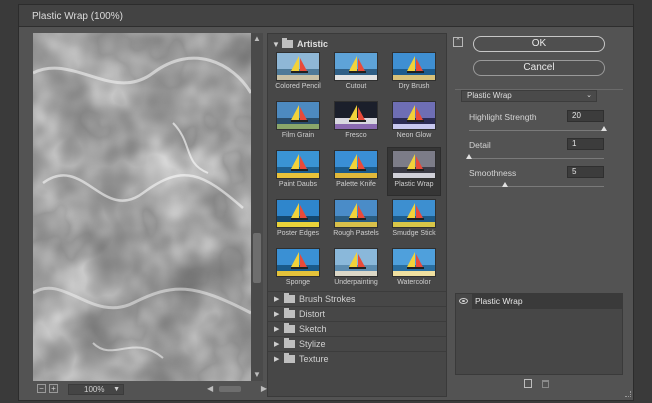  What do you see at coordinates (604, 128) in the screenshot?
I see `highlight-strength-knob` at bounding box center [604, 128].